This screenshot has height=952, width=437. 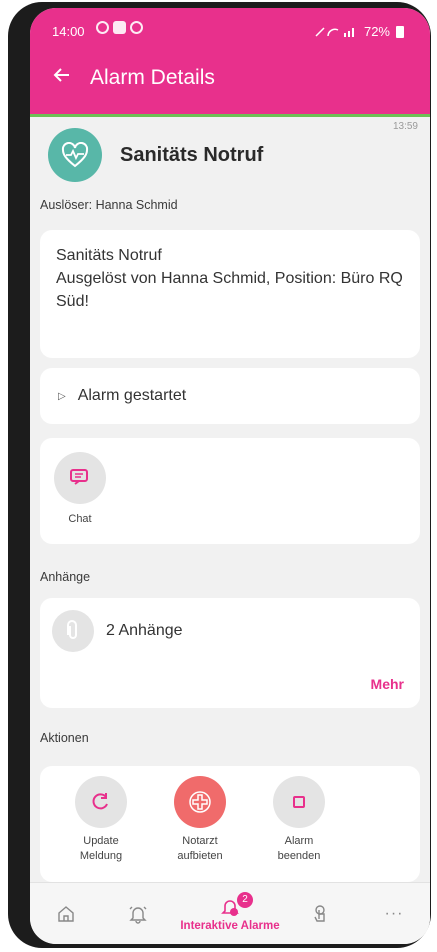 I want to click on app-bar: Alarm Details, so click(x=230, y=81).